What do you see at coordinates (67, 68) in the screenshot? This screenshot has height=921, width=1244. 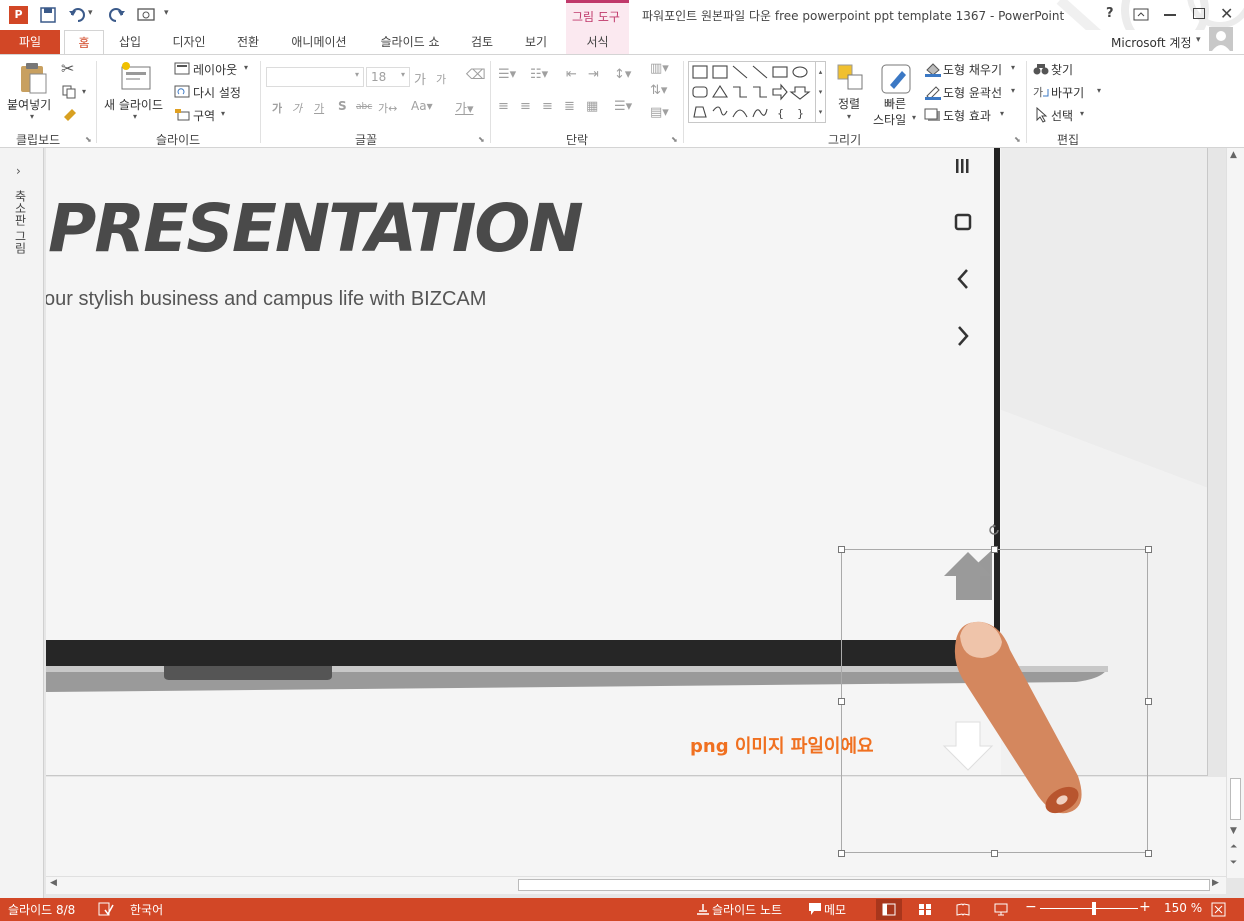 I see `cut-icon: ✂` at bounding box center [67, 68].